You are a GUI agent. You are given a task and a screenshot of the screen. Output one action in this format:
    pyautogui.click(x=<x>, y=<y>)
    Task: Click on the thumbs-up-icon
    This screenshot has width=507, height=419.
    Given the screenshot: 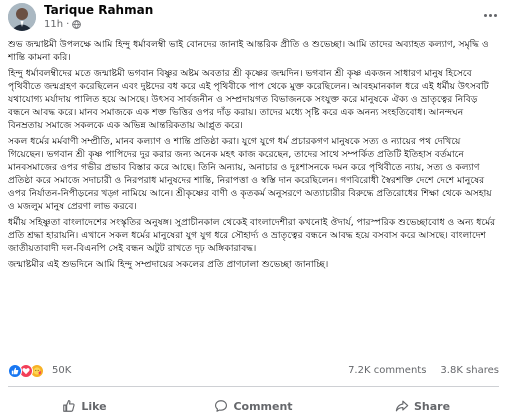 What is the action you would take?
    pyautogui.click(x=69, y=406)
    